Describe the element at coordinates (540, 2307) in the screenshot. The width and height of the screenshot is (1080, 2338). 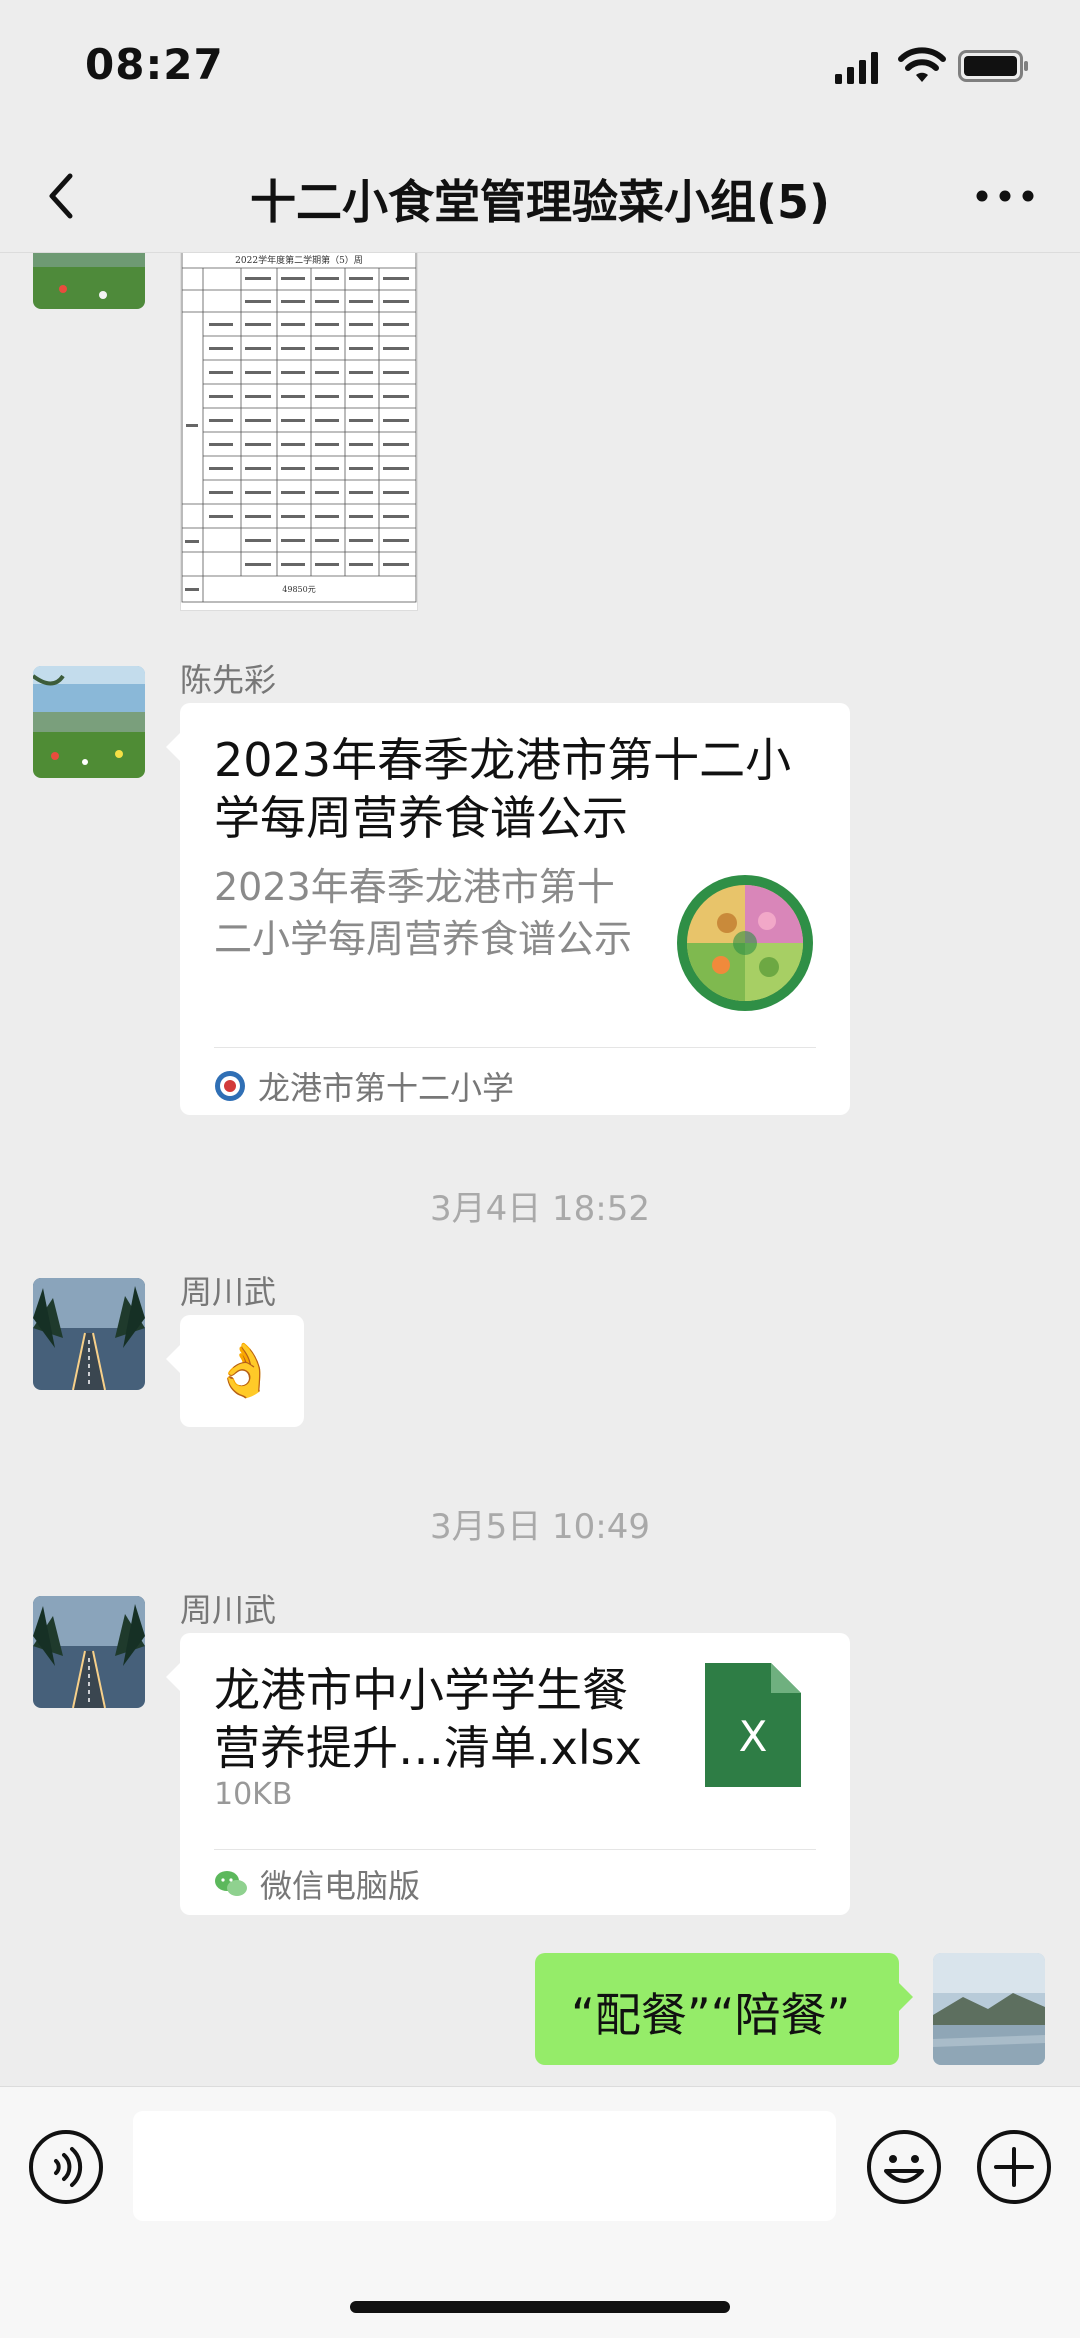
I see `home-indicator` at that location.